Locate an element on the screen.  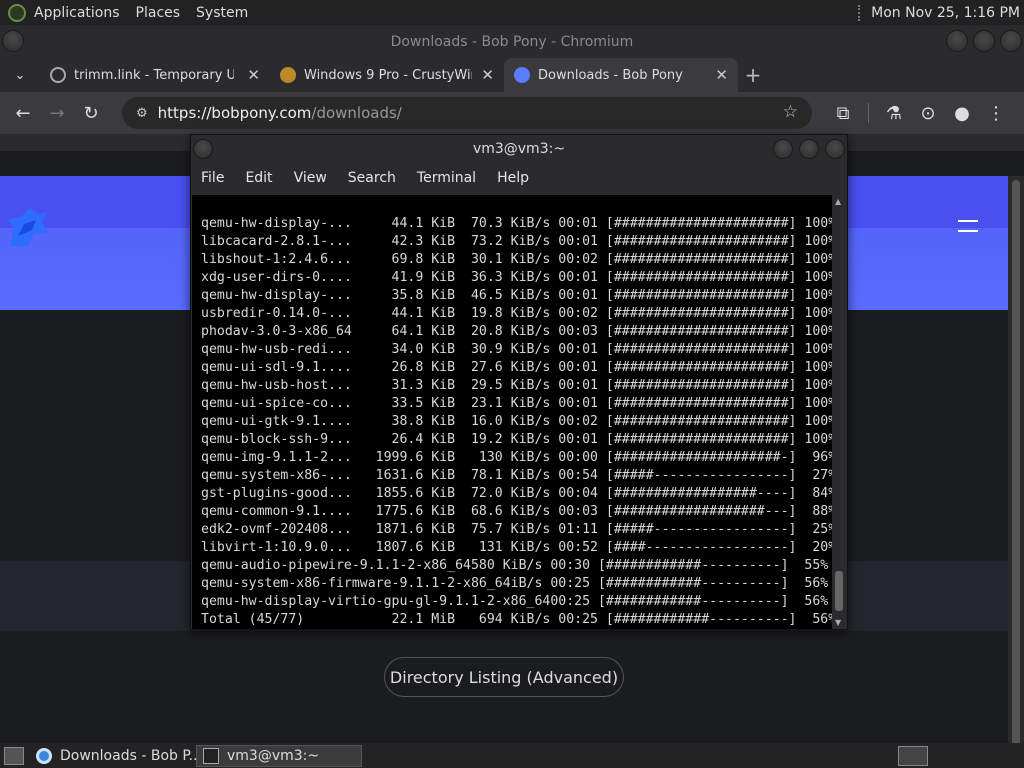
terminal-maximize-button is located at coordinates (809, 149).